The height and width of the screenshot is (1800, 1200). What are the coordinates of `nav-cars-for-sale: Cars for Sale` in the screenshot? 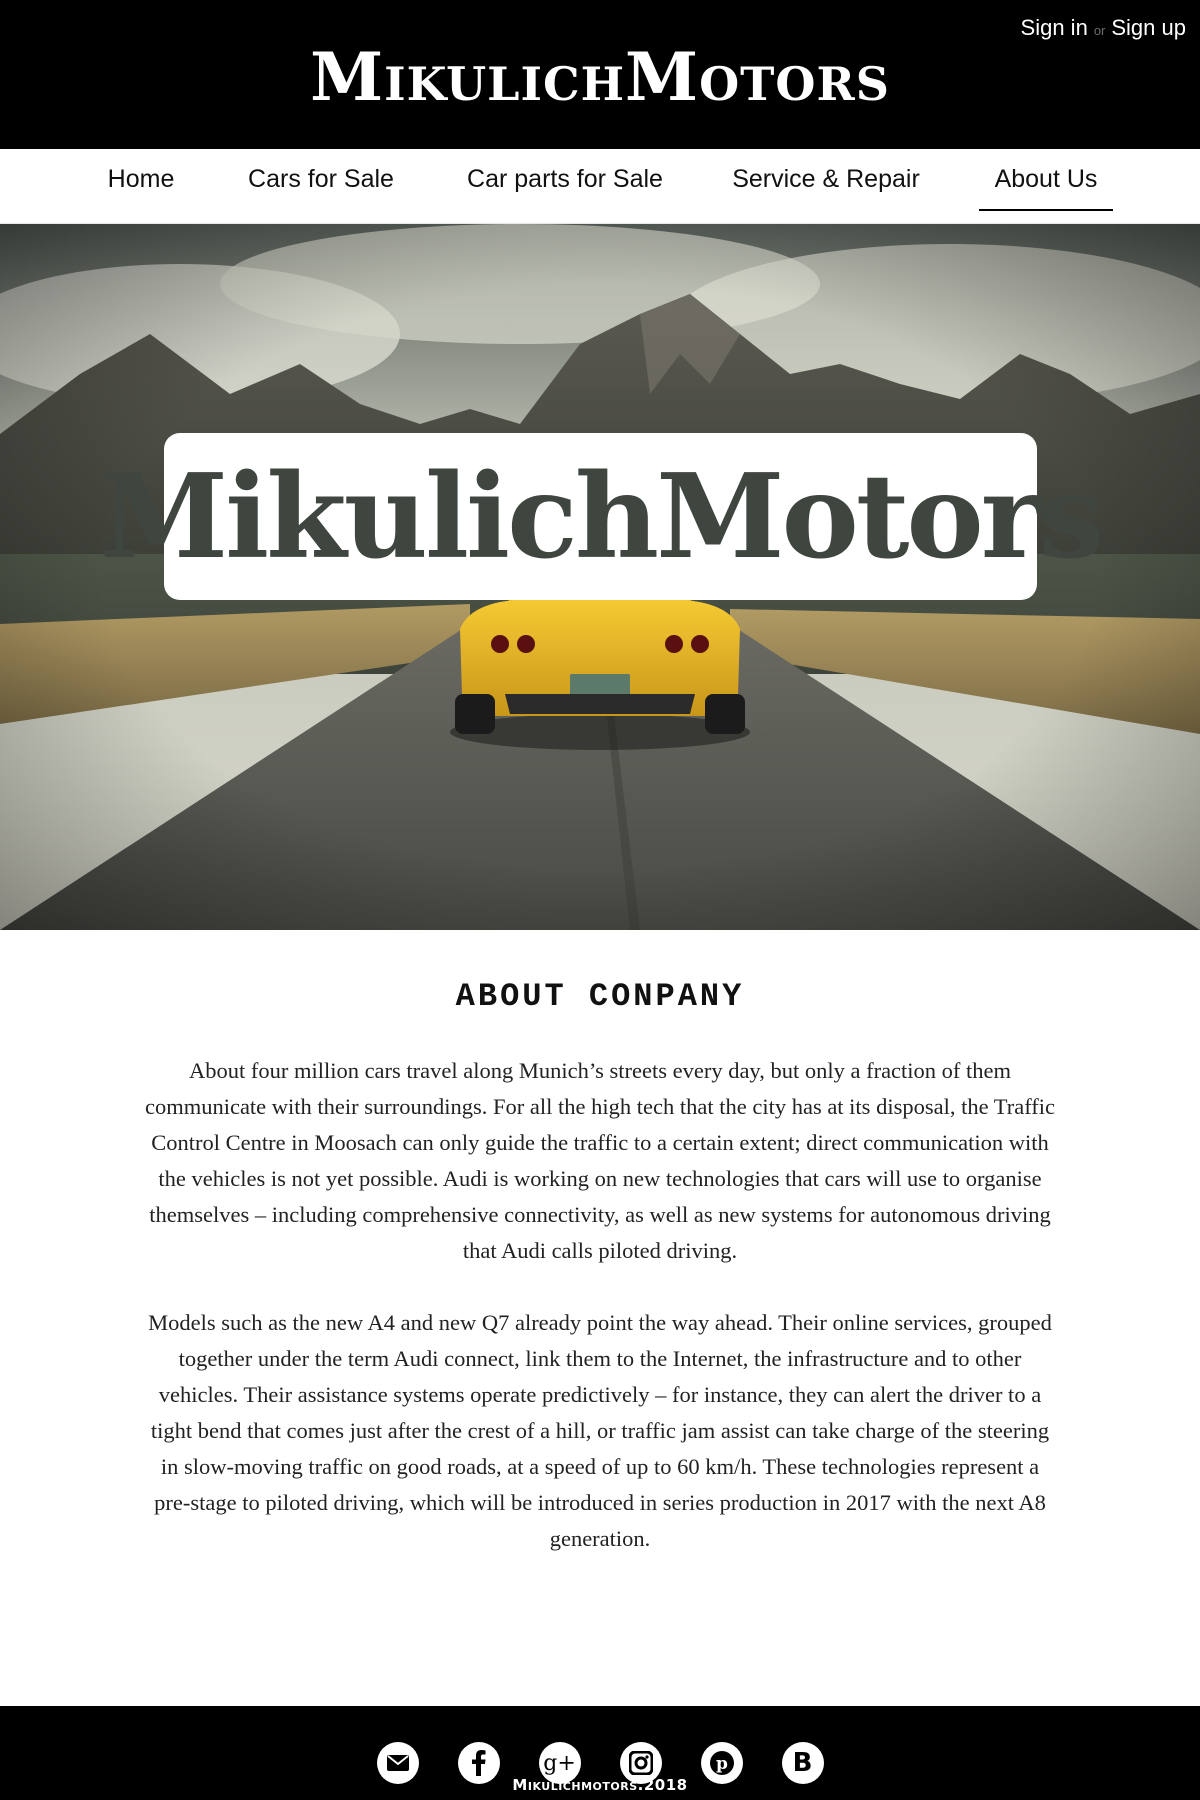 It's located at (321, 179).